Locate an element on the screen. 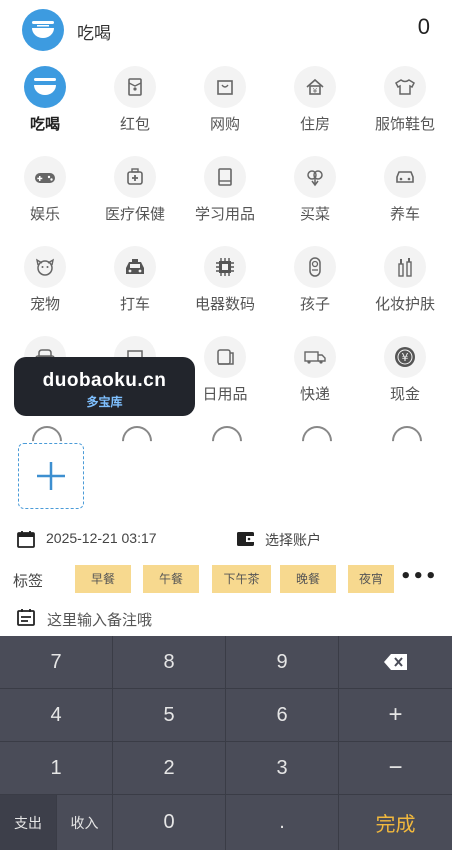  category-item-housing: ¥ 住房 is located at coordinates (315, 106).